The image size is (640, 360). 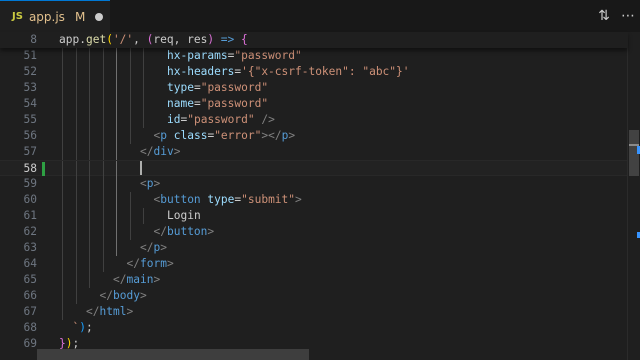 I want to click on code-token: ></, so click(x=271, y=135).